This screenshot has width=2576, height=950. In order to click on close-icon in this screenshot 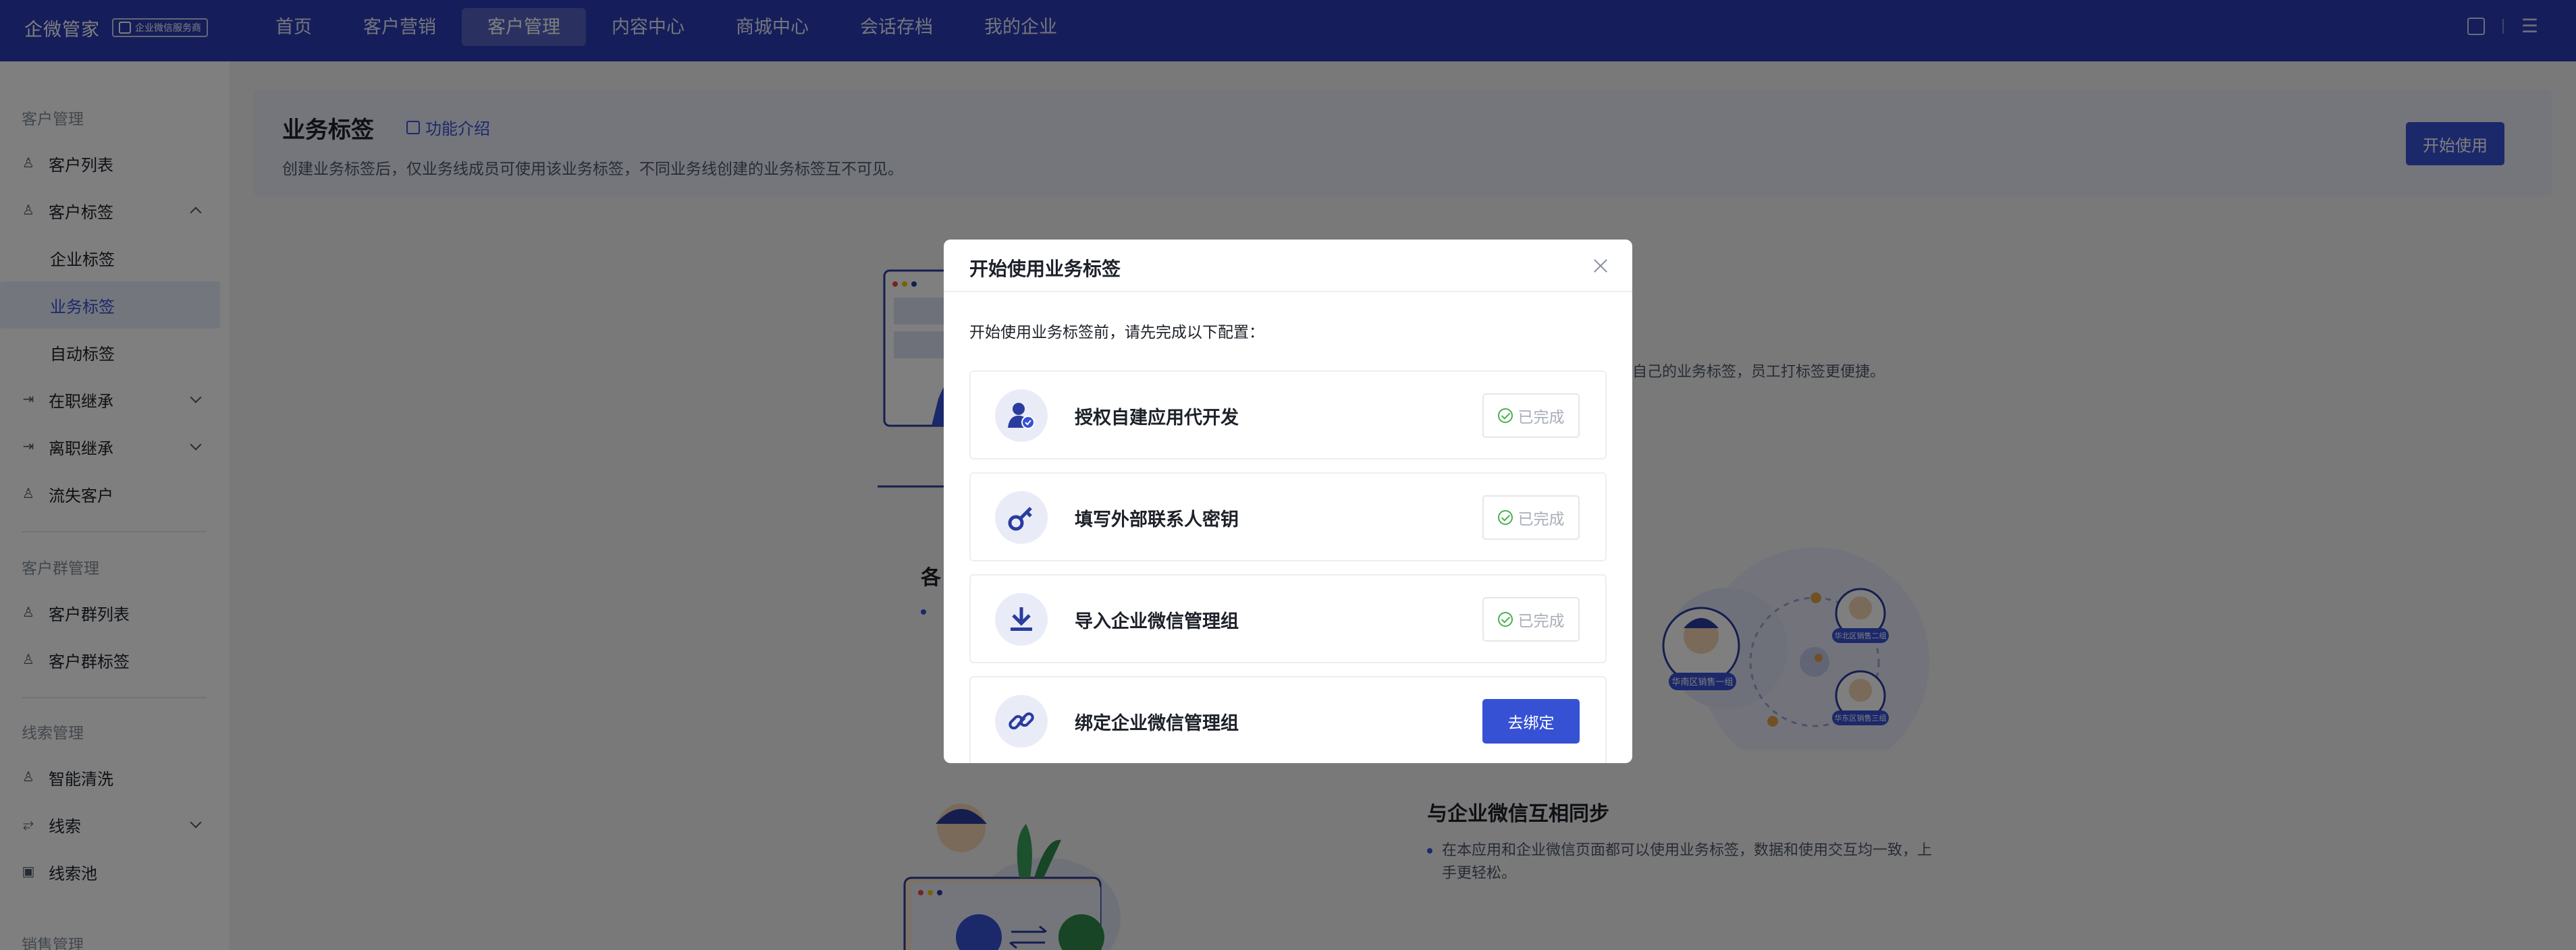, I will do `click(1601, 266)`.